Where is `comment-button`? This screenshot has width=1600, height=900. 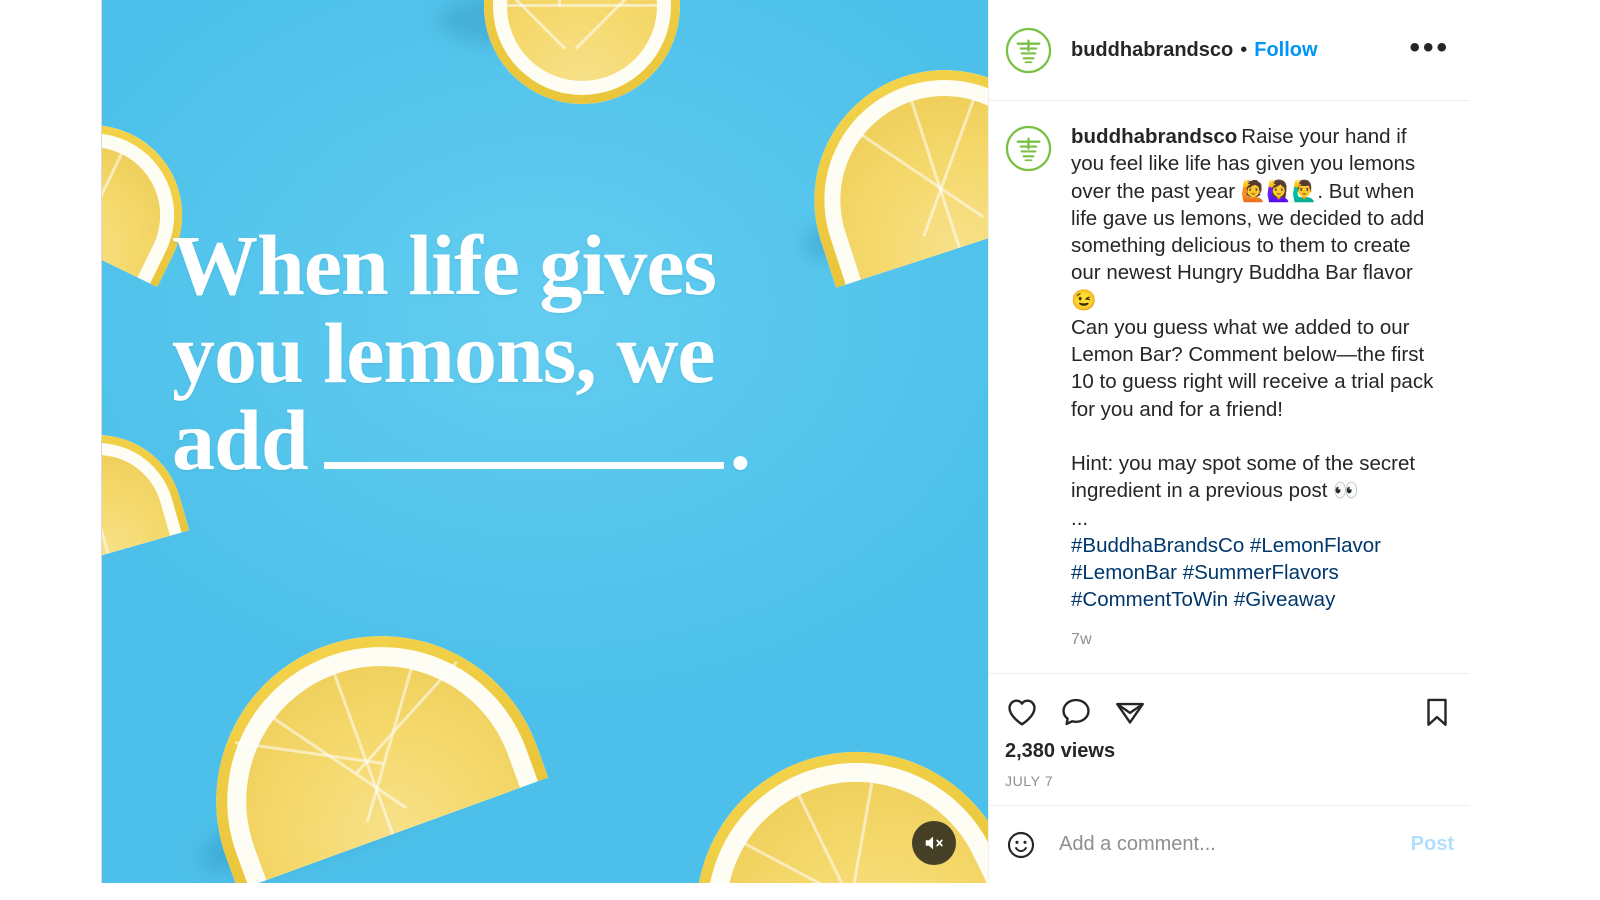
comment-button is located at coordinates (1076, 712).